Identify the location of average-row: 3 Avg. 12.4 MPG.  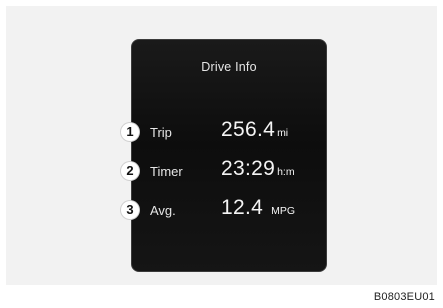
(223, 210).